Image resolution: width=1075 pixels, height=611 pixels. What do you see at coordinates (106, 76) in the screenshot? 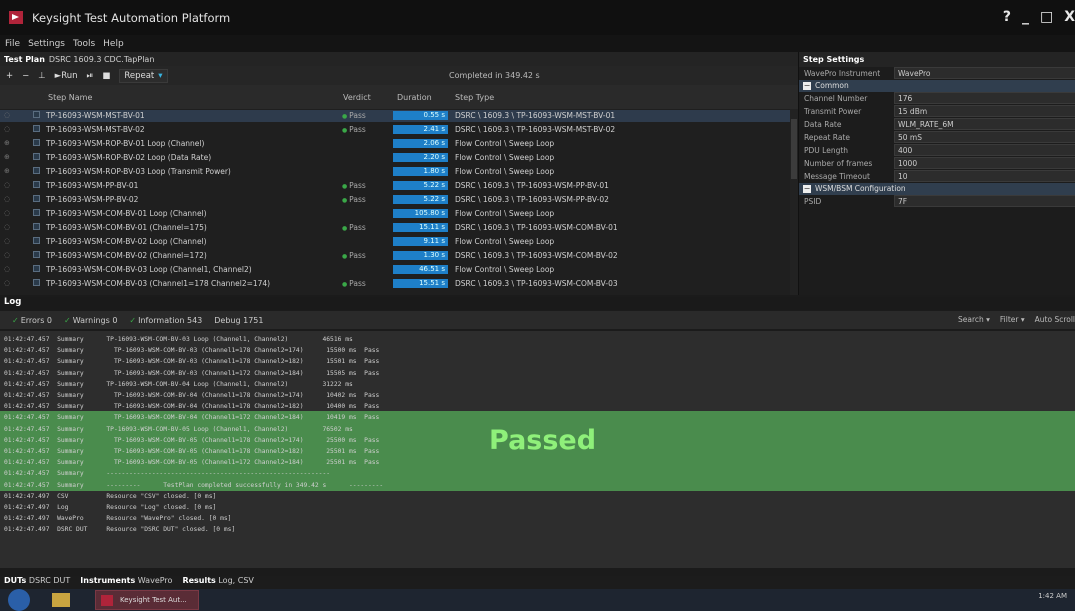
I see `stop-button: ■` at bounding box center [106, 76].